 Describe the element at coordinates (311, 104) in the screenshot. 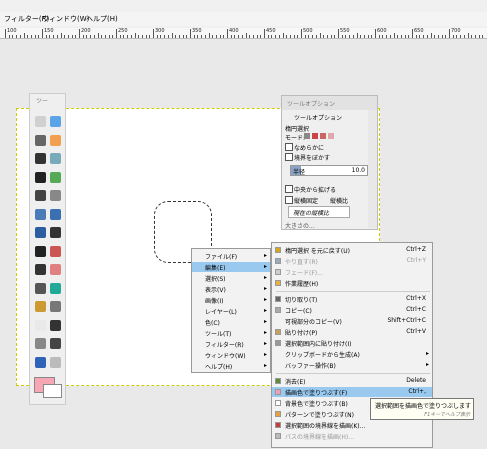

I see `tool-options-title: ツールオプション` at that location.